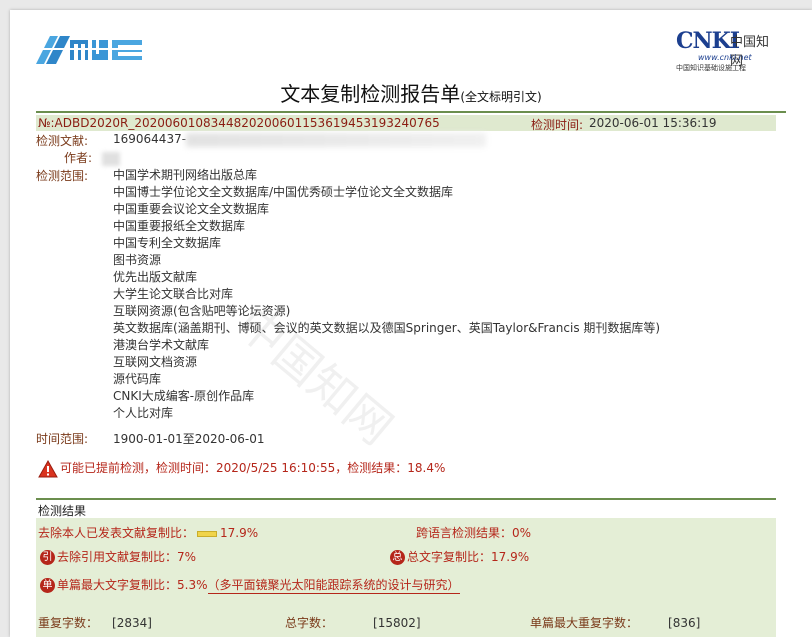 This screenshot has width=812, height=637. What do you see at coordinates (137, 379) in the screenshot?
I see `scope-item: 源代码库` at bounding box center [137, 379].